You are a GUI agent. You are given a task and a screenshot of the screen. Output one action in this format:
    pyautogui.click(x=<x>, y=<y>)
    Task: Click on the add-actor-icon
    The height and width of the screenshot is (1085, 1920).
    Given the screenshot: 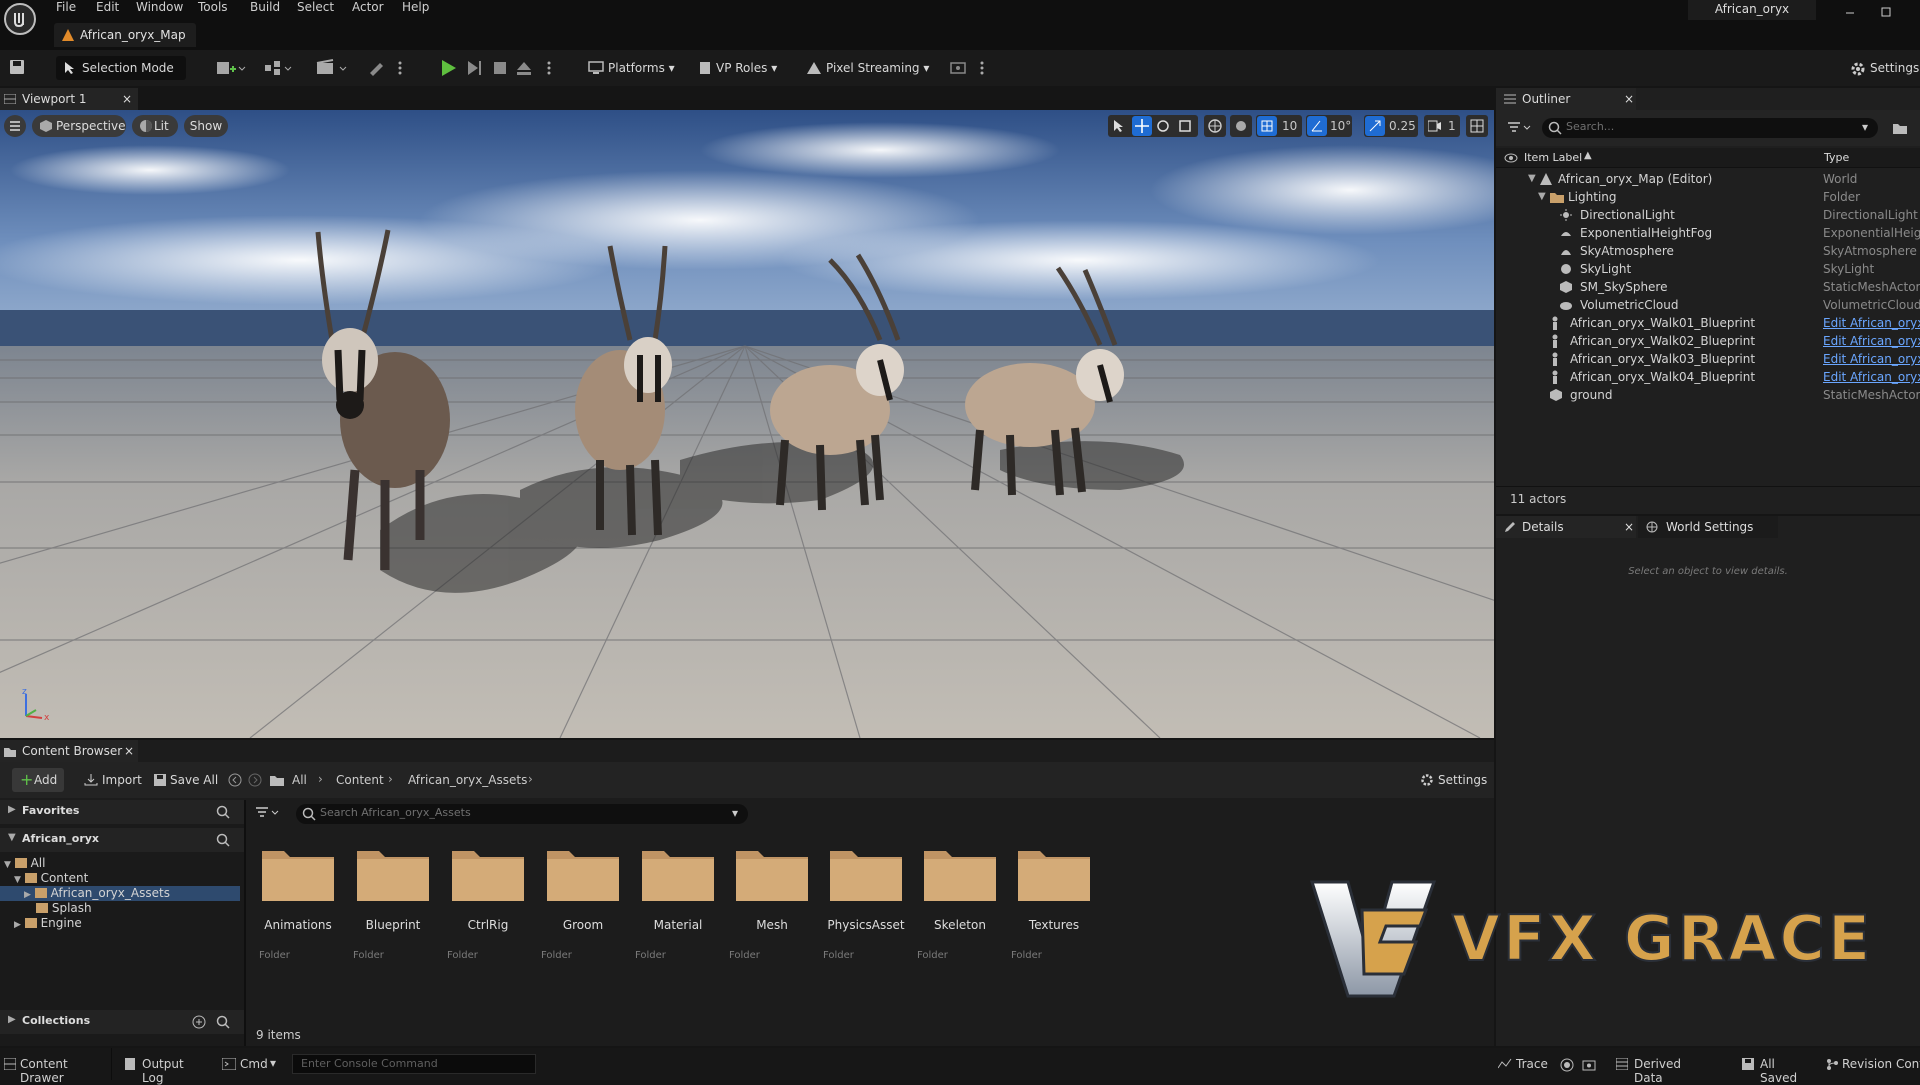 What is the action you would take?
    pyautogui.click(x=231, y=68)
    